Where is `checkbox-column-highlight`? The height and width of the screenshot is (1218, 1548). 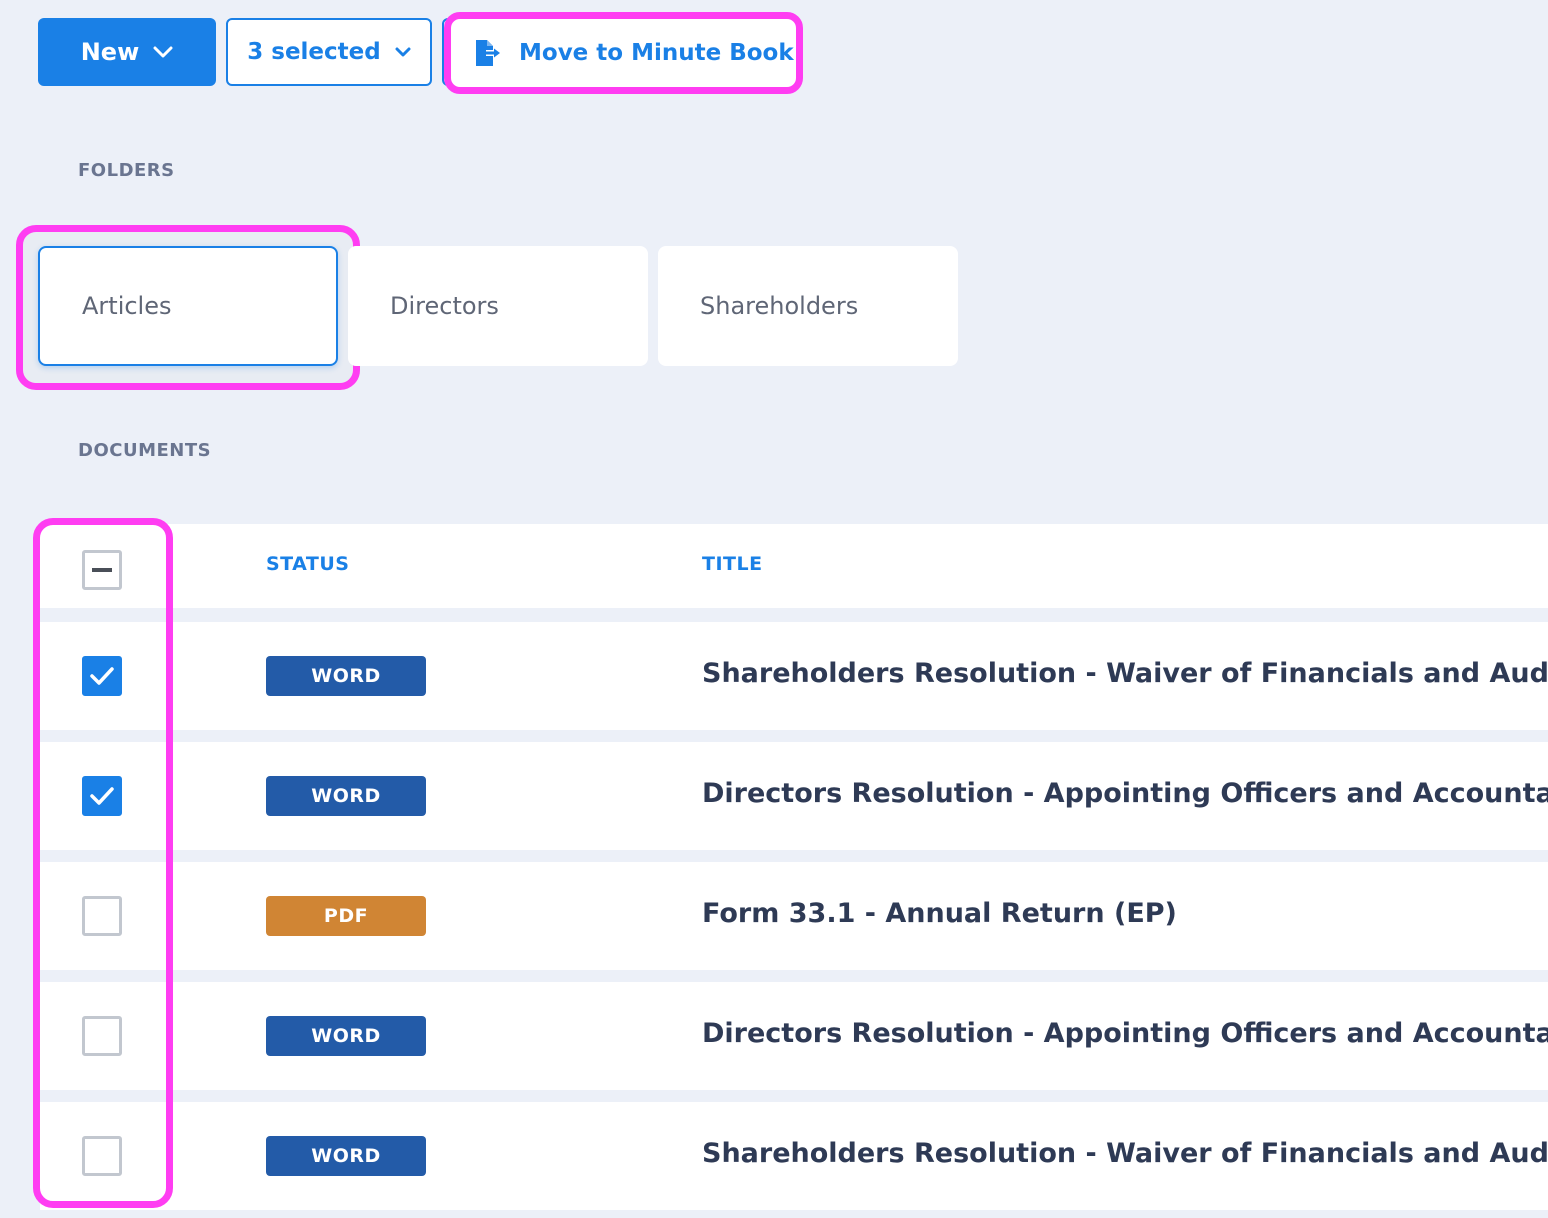 checkbox-column-highlight is located at coordinates (103, 863).